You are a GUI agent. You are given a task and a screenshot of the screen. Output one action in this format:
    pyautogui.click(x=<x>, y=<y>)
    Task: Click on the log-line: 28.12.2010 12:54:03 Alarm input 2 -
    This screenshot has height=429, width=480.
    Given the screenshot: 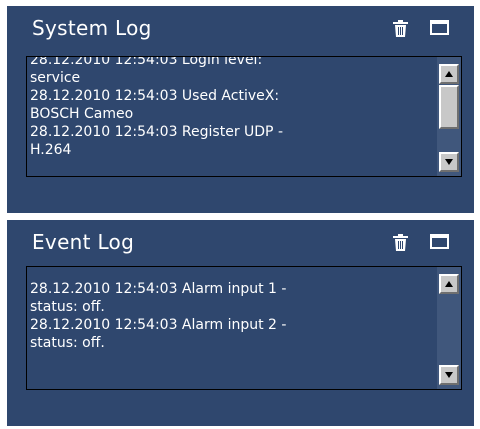 What is the action you would take?
    pyautogui.click(x=158, y=325)
    